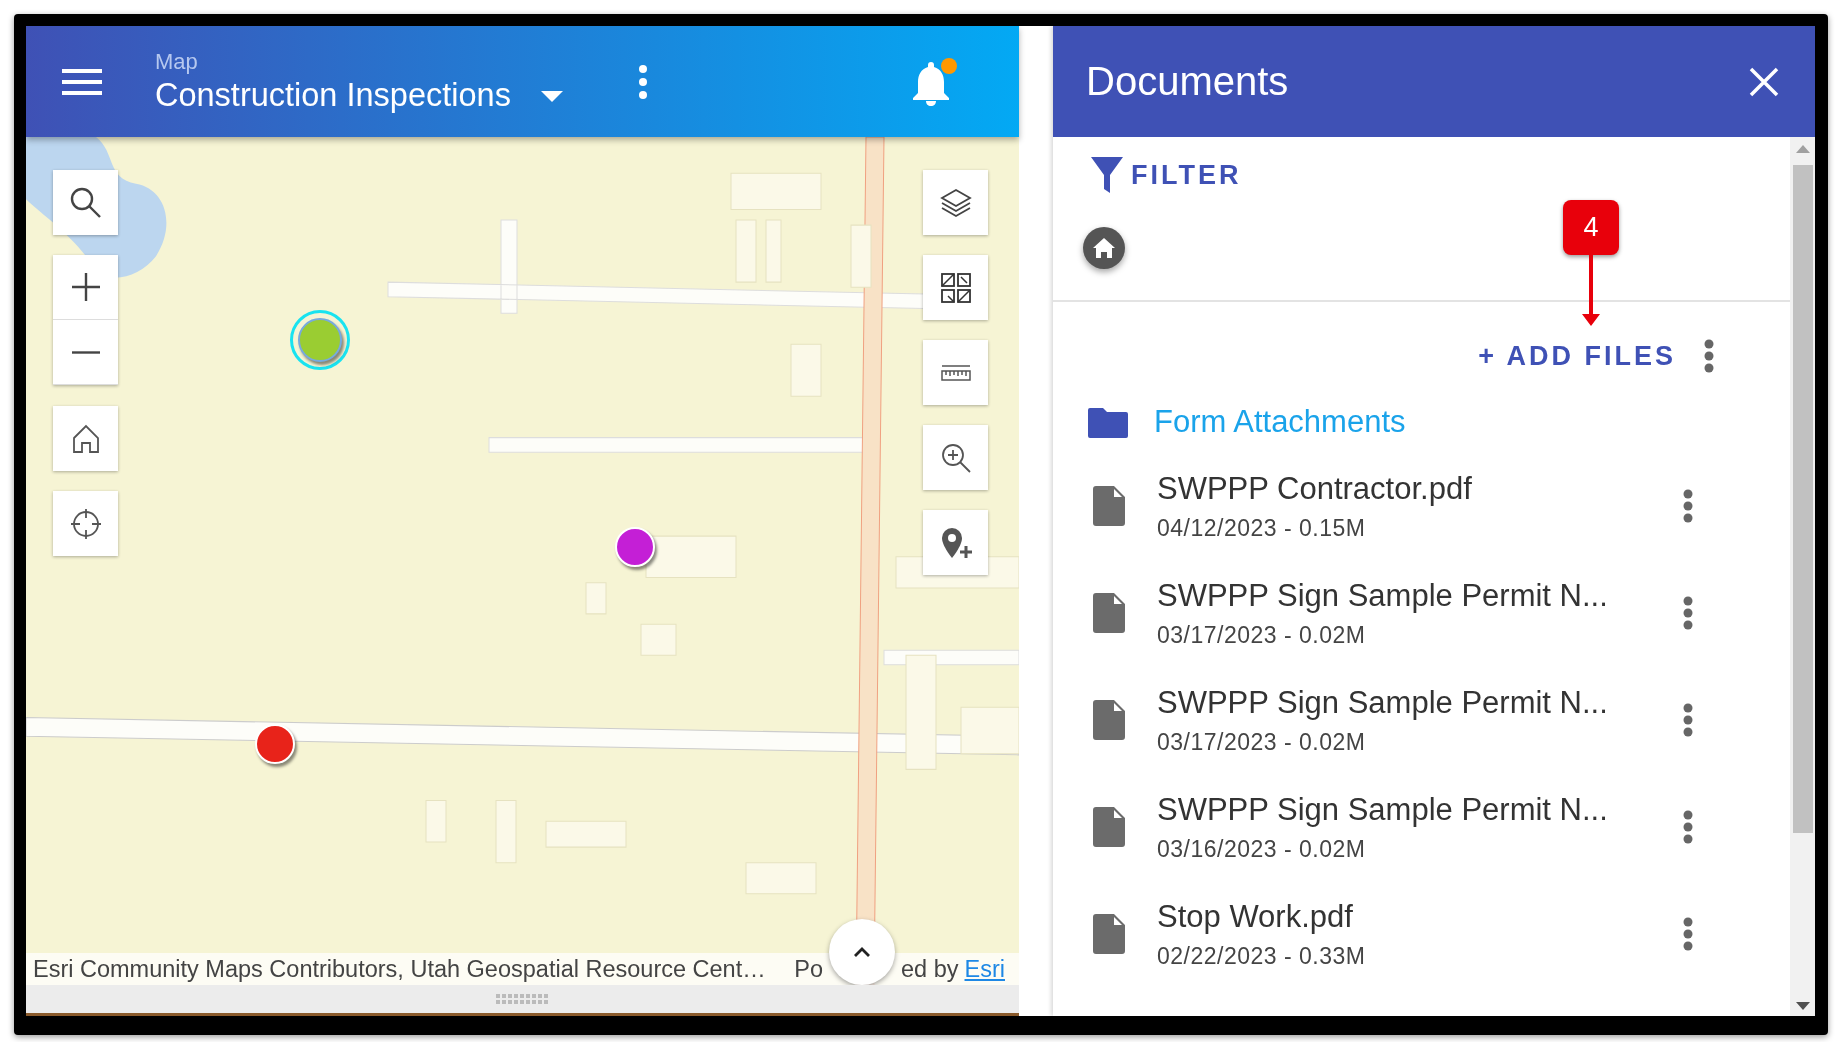  Describe the element at coordinates (955, 372) in the screenshot. I see `measure-button` at that location.